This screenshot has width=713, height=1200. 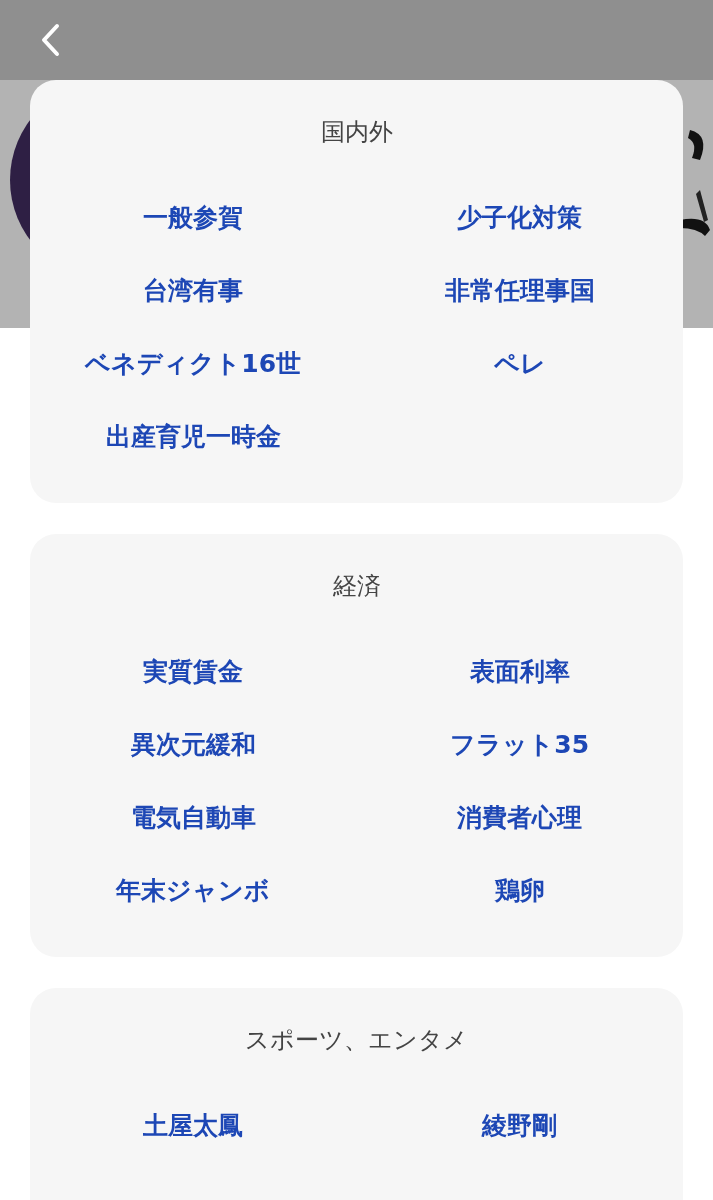 What do you see at coordinates (356, 1040) in the screenshot?
I see `category-title: スポーツ、エンタメ` at bounding box center [356, 1040].